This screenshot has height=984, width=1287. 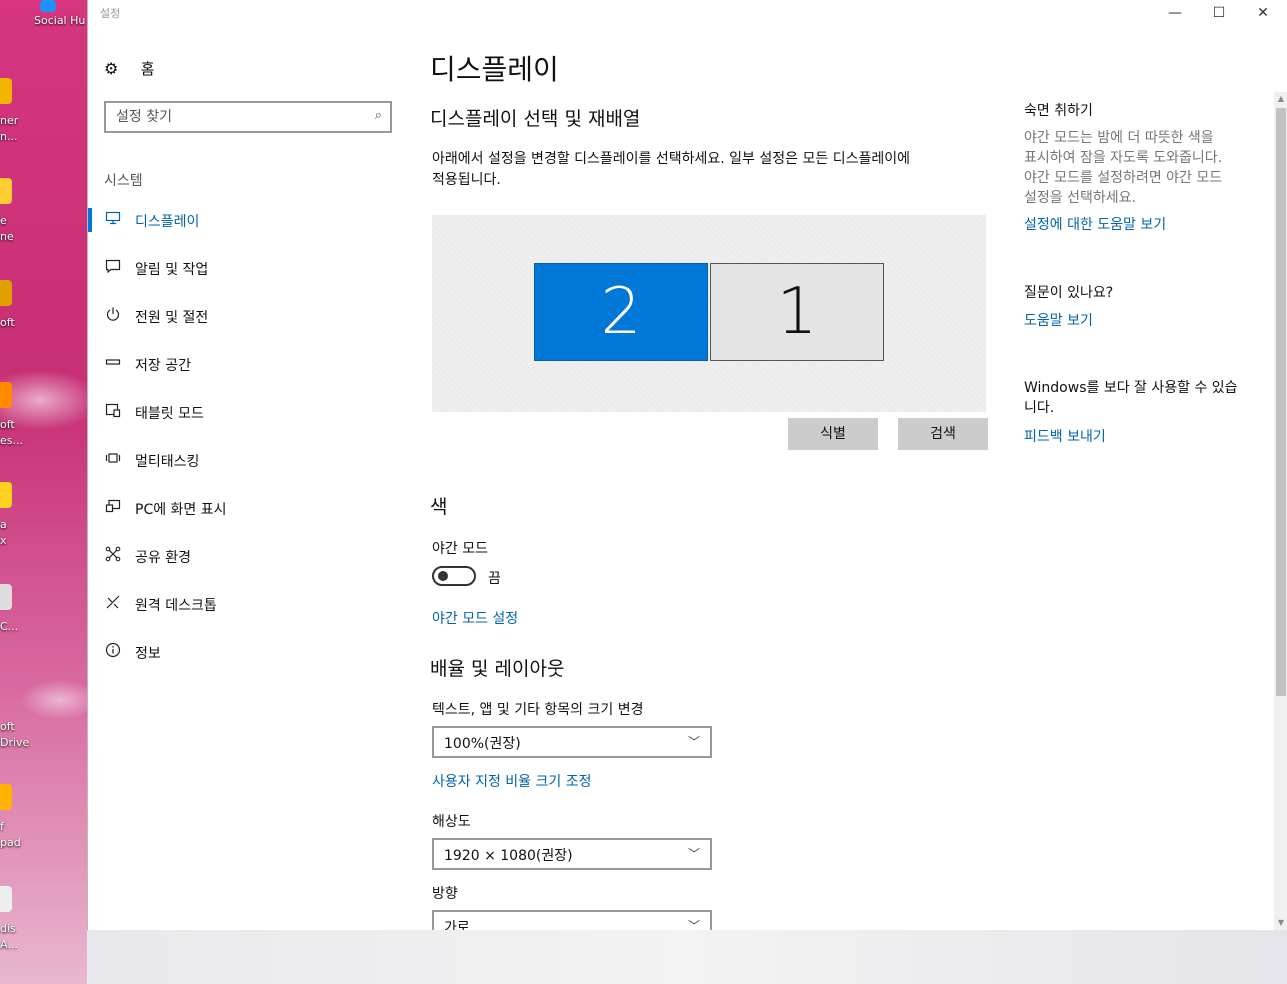 I want to click on gear-icon: ⚙, so click(x=111, y=68).